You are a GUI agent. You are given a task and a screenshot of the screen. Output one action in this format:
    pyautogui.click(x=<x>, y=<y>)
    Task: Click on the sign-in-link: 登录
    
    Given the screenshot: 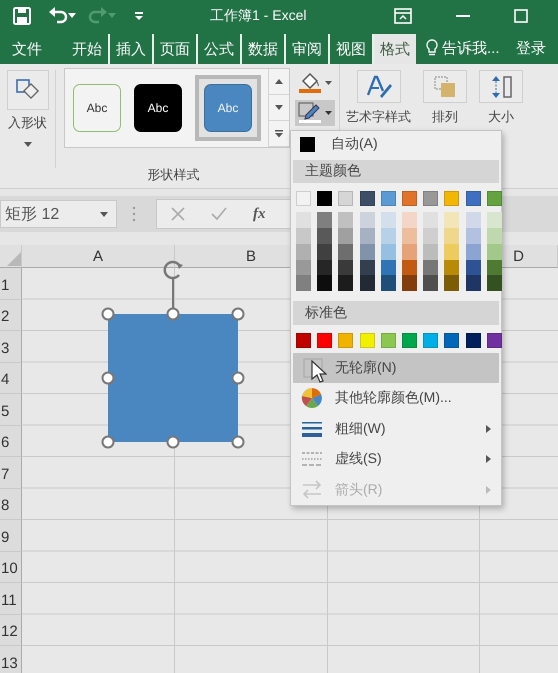 What is the action you would take?
    pyautogui.click(x=531, y=48)
    